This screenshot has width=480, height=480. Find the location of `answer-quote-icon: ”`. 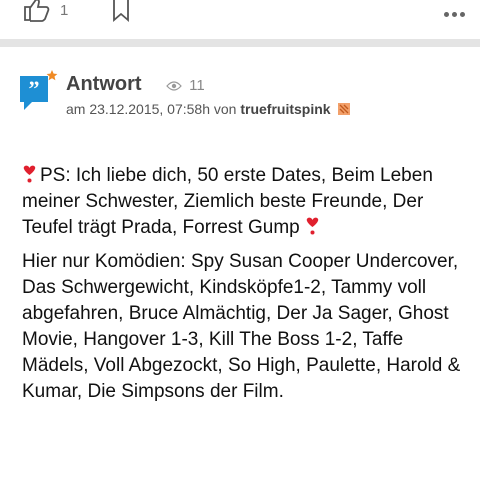

answer-quote-icon: ” is located at coordinates (39, 90).